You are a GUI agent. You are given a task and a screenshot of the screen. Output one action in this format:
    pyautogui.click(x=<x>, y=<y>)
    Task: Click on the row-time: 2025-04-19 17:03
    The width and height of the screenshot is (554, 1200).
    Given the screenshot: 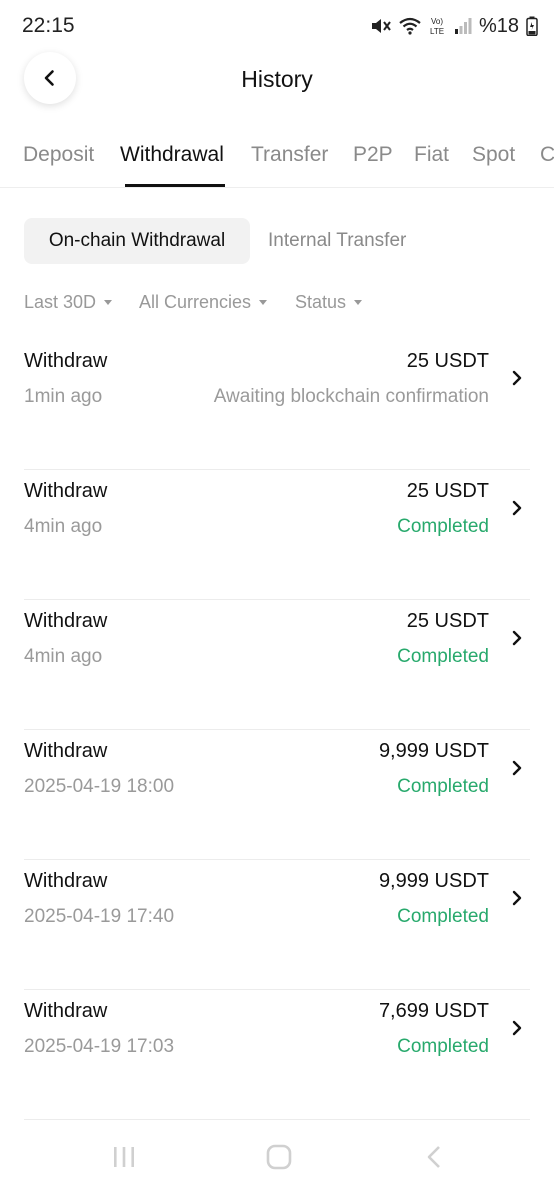 What is the action you would take?
    pyautogui.click(x=99, y=1046)
    